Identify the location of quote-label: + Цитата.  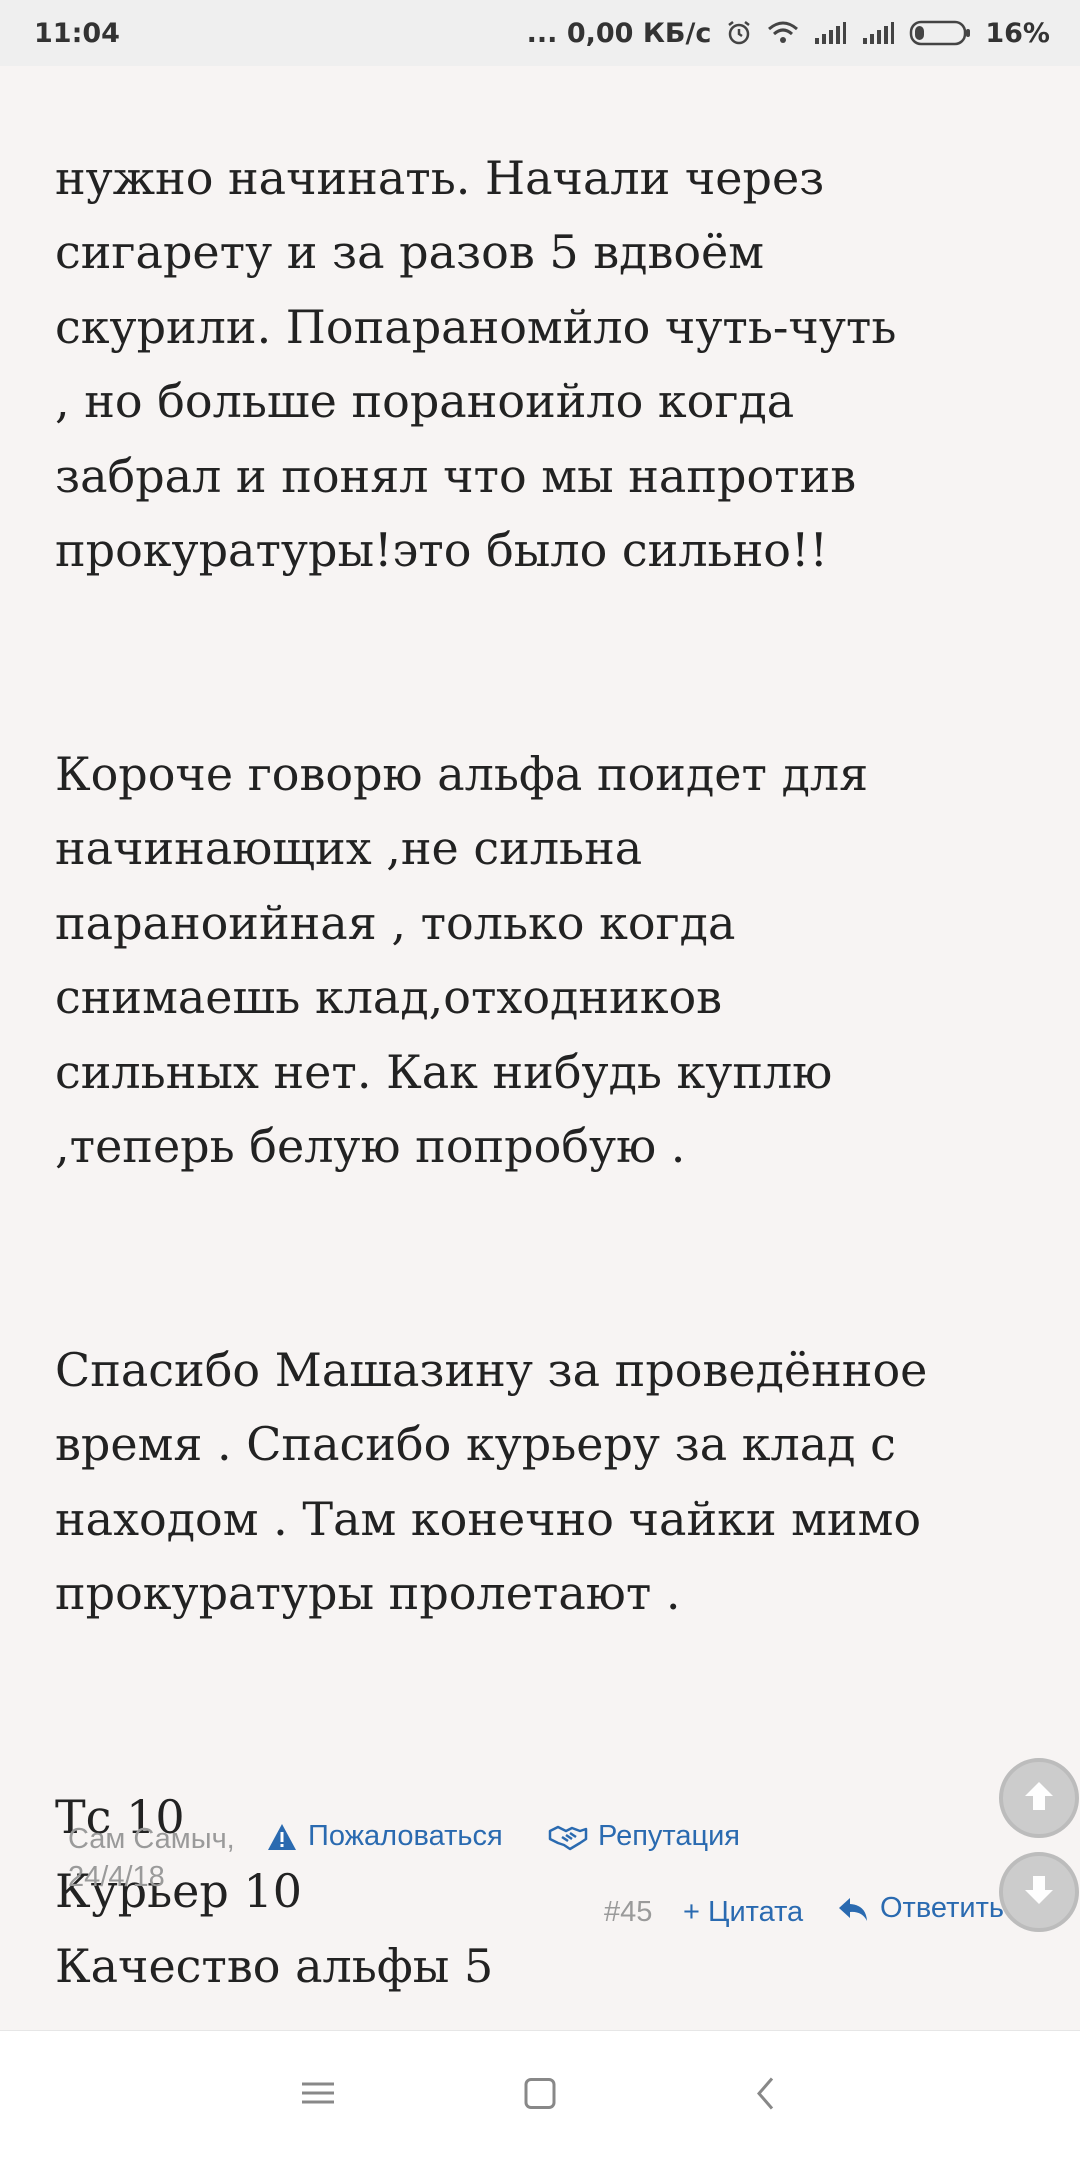
(743, 1912).